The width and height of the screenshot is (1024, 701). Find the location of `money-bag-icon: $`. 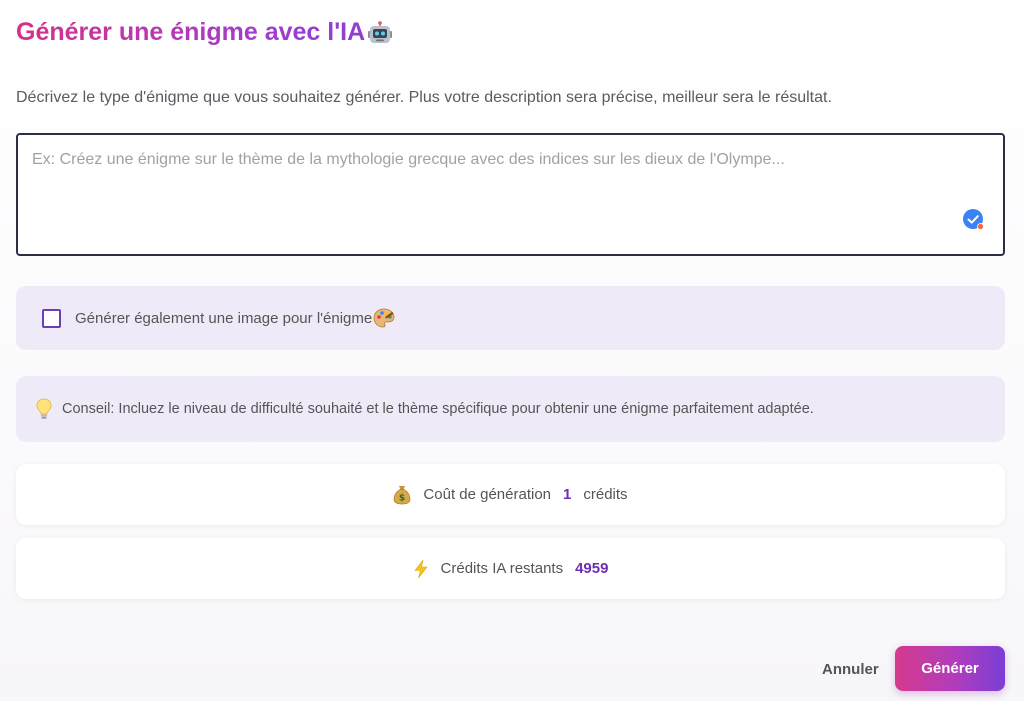

money-bag-icon: $ is located at coordinates (402, 495).